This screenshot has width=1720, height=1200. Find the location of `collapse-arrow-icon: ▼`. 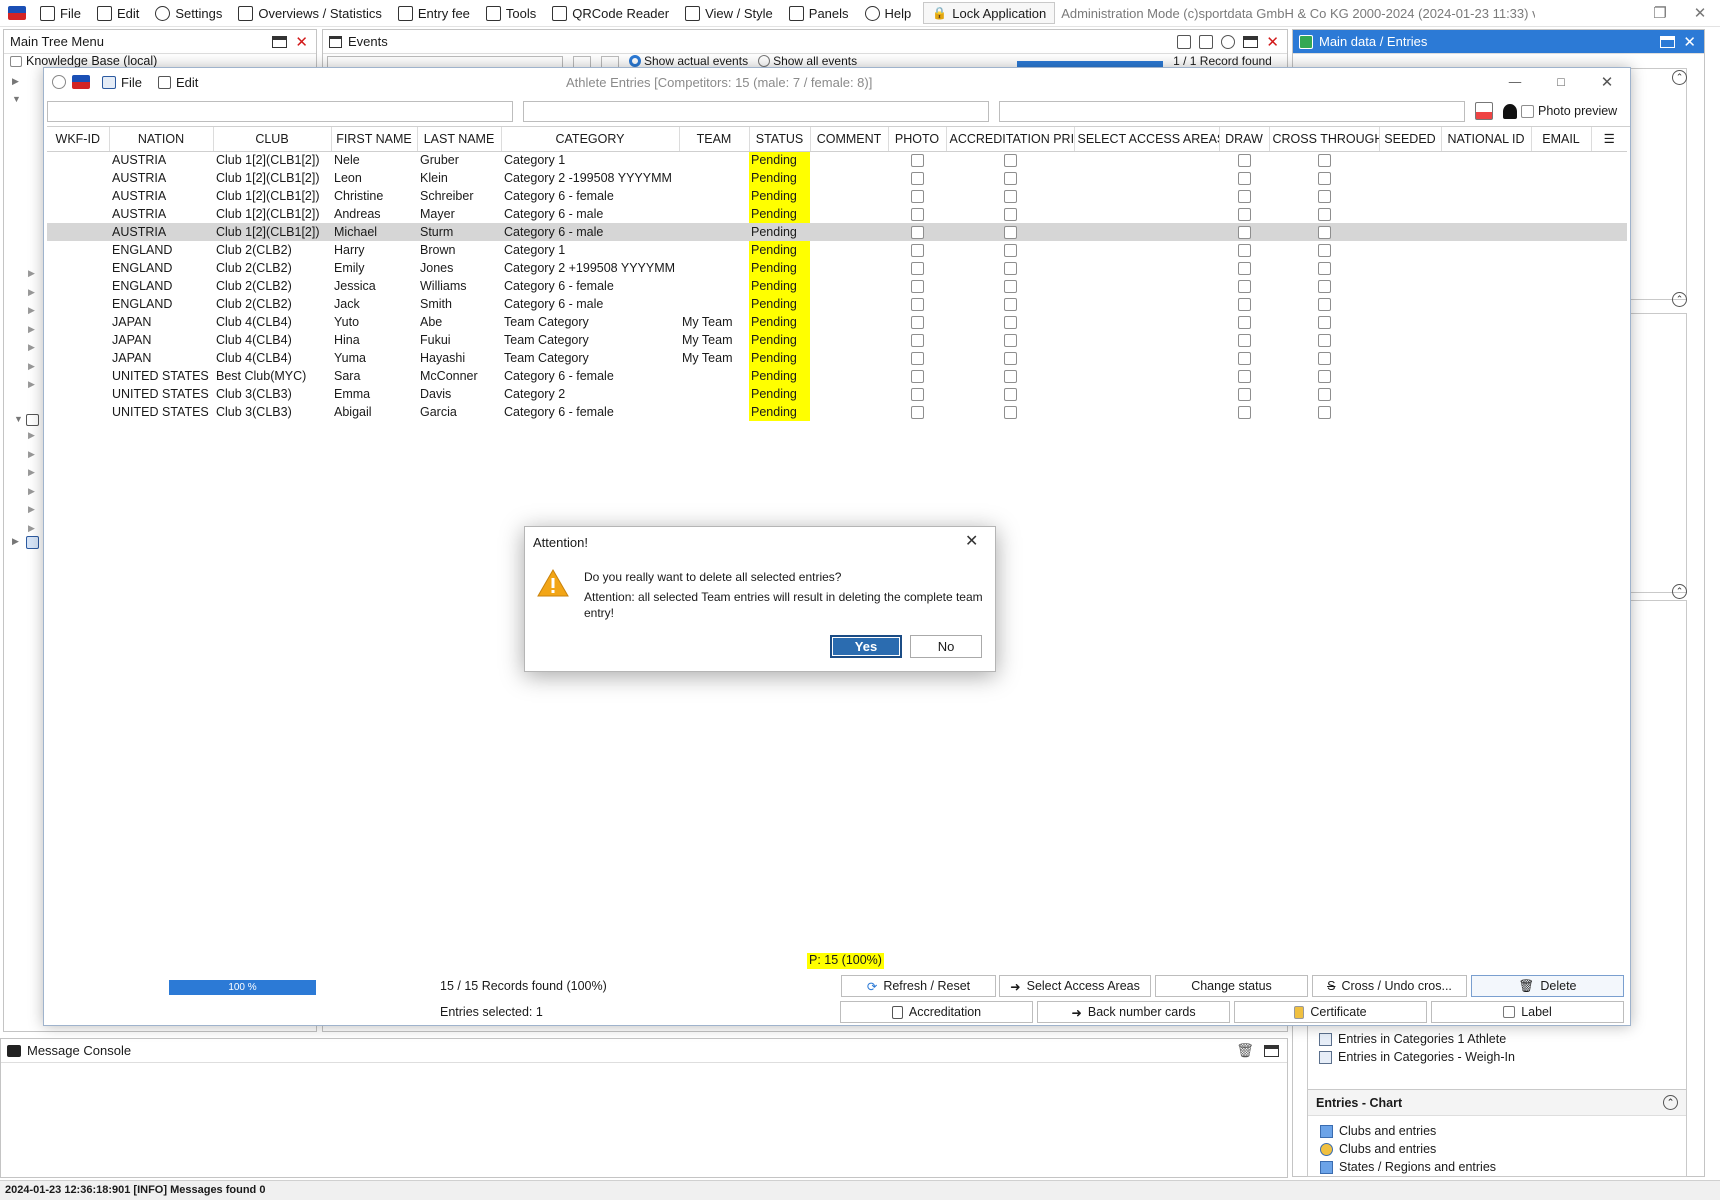

collapse-arrow-icon: ▼ is located at coordinates (16, 99).